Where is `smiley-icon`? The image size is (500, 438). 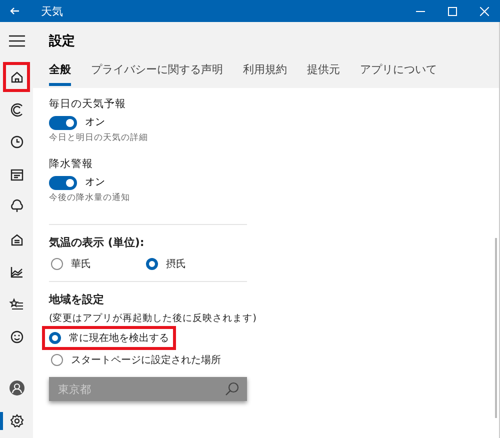
smiley-icon is located at coordinates (16, 337).